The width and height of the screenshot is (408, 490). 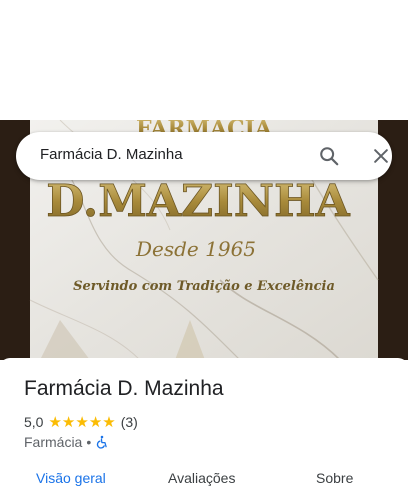 What do you see at coordinates (102, 442) in the screenshot?
I see `wheelchair-icon` at bounding box center [102, 442].